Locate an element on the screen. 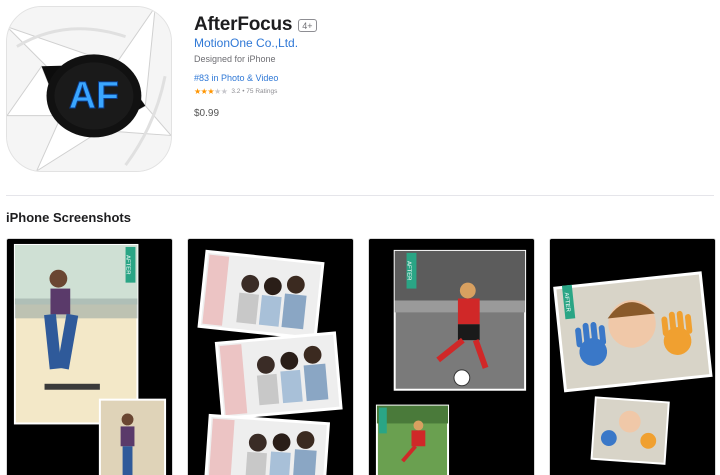 The image size is (720, 475). app-icon: AF is located at coordinates (89, 89).